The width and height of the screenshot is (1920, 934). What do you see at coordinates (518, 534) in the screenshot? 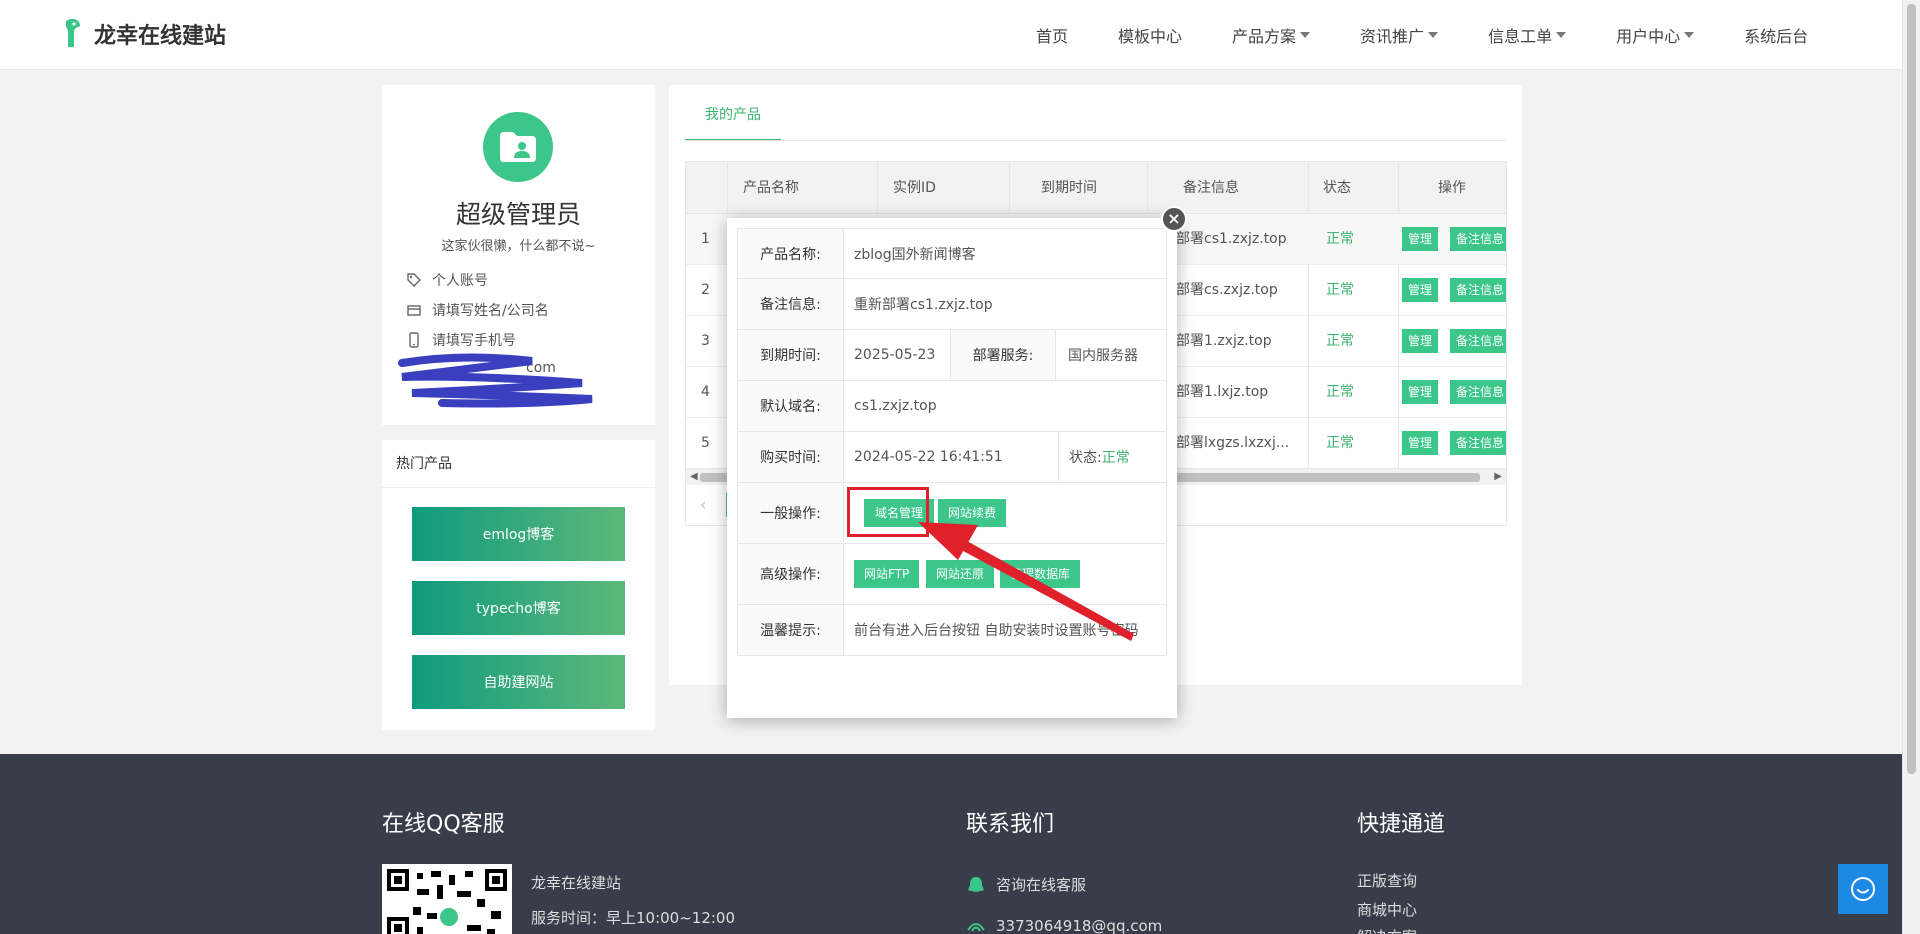
I see `hot-product-emlog-button: emlog博客` at bounding box center [518, 534].